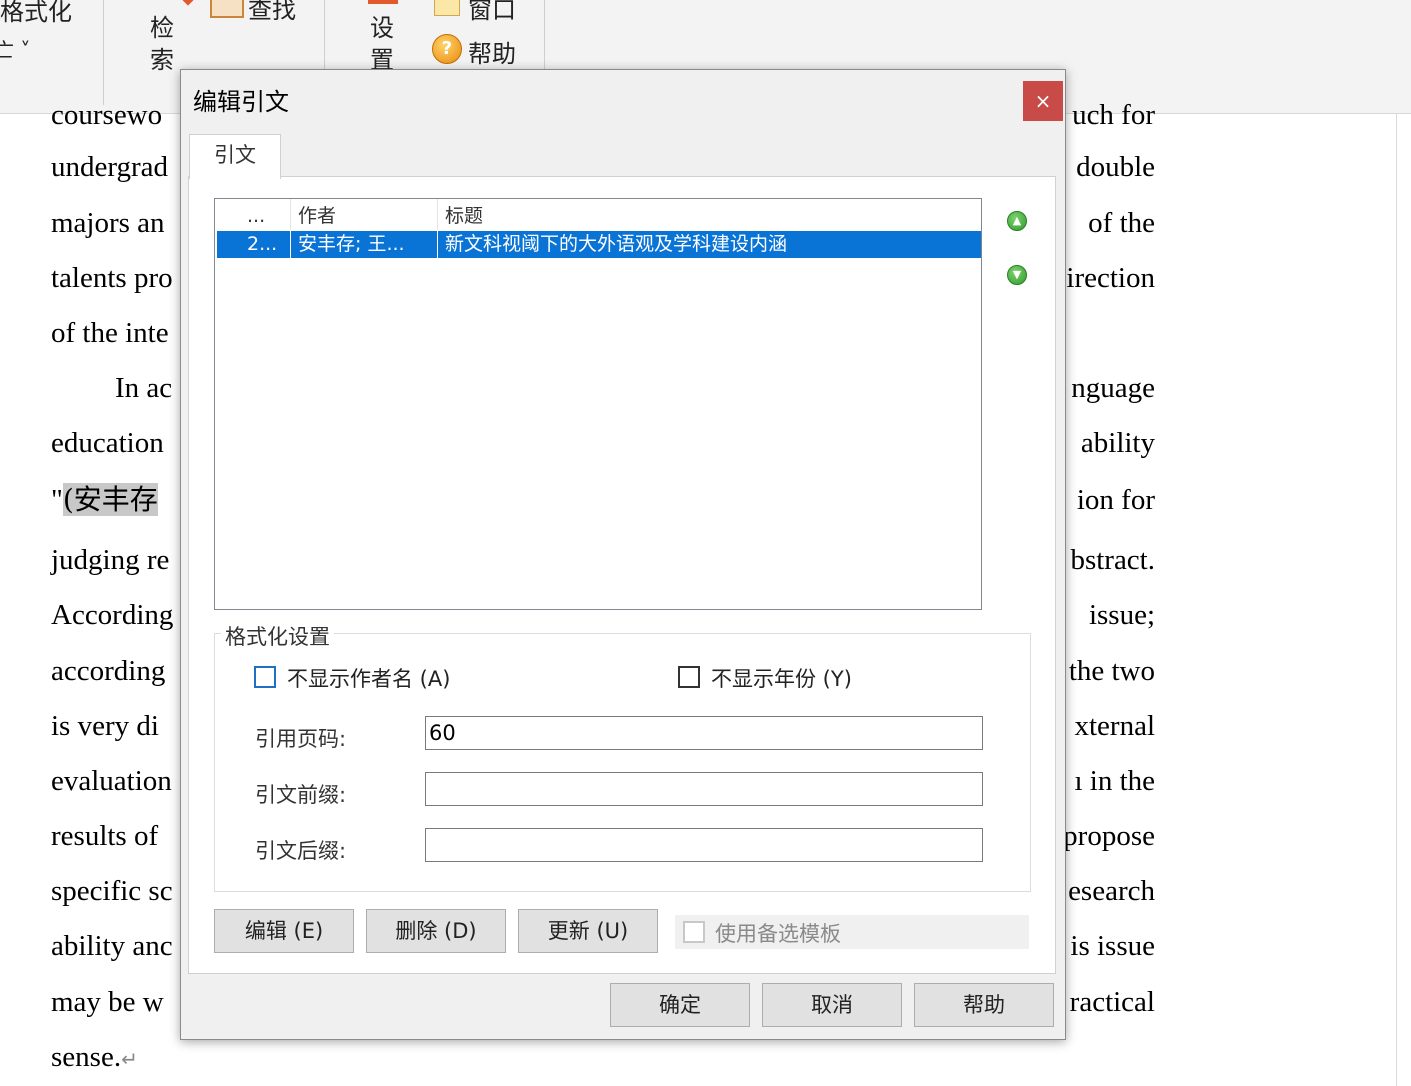  I want to click on ribbon-dropdown-fragment: 亡 ˅, so click(15, 48).